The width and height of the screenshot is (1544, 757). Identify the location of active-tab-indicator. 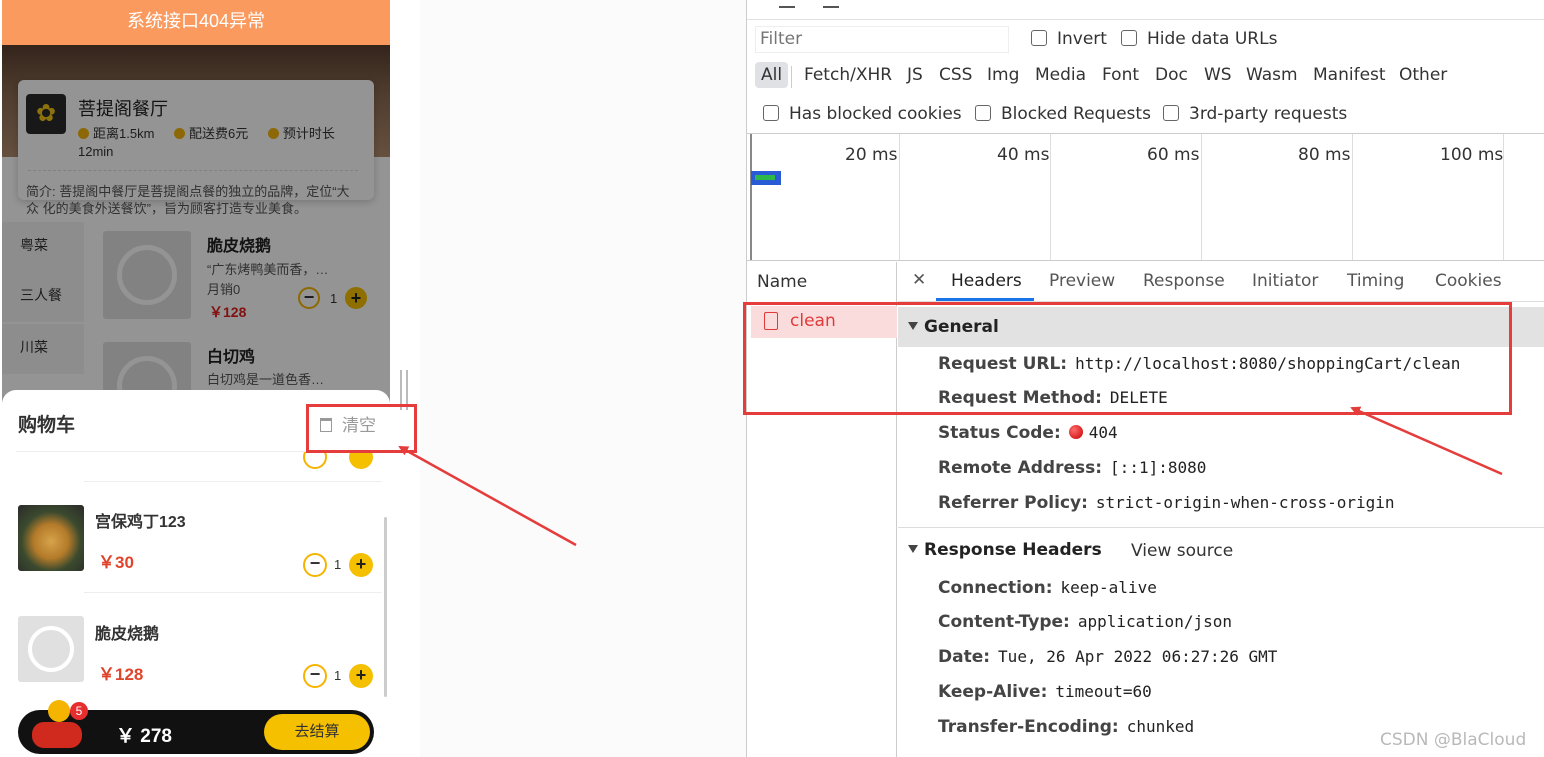
(985, 299).